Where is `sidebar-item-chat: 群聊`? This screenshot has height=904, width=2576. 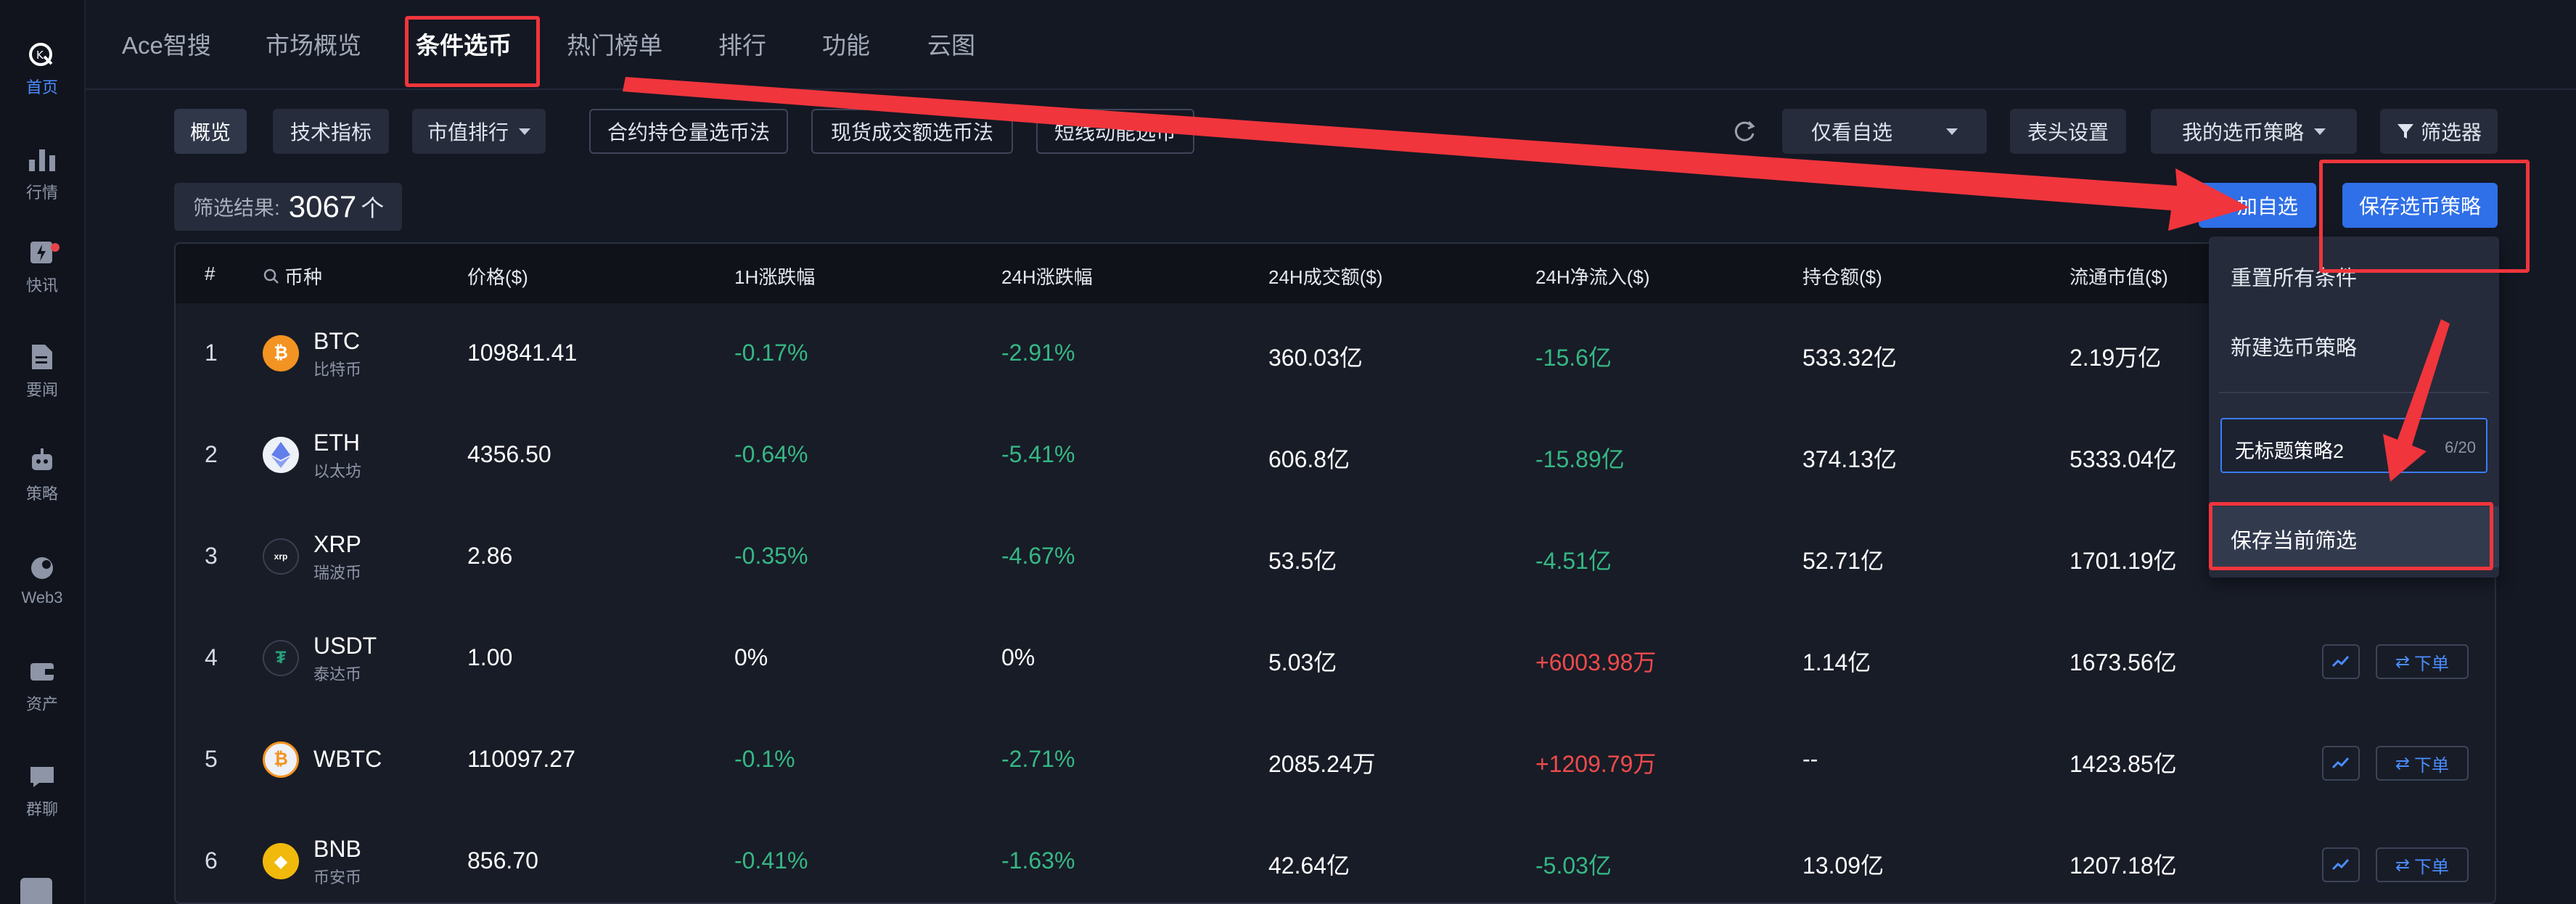 sidebar-item-chat: 群聊 is located at coordinates (42, 791).